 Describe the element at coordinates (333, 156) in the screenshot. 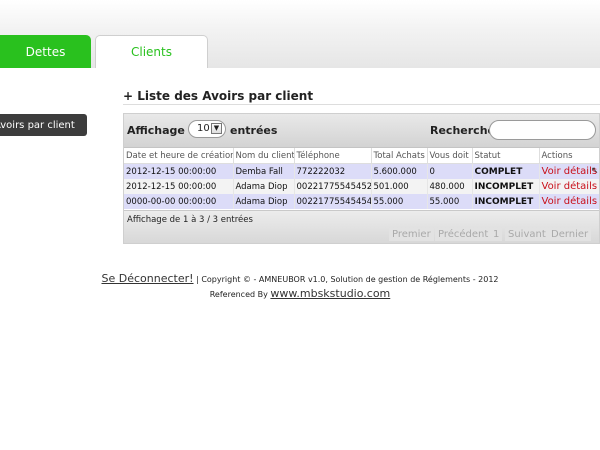

I see `column-header-phone: Téléphone` at that location.